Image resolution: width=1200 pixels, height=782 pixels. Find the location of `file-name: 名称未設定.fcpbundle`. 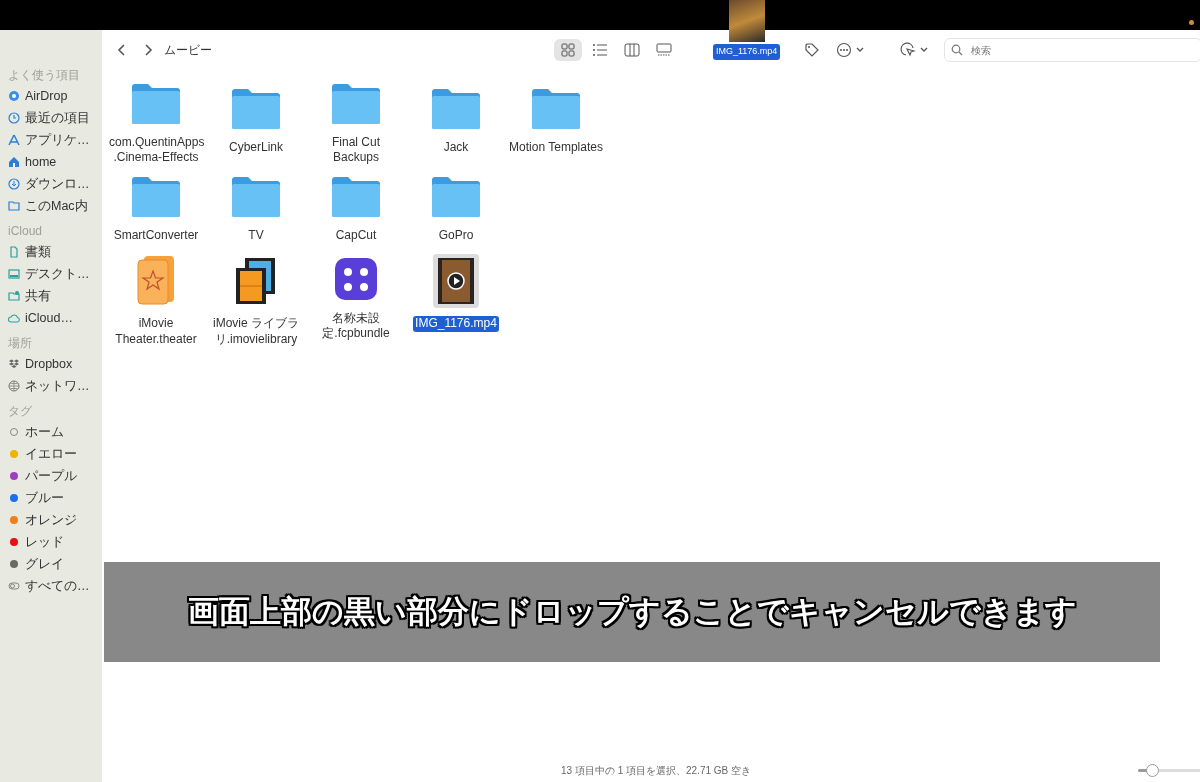

file-name: 名称未設定.fcpbundle is located at coordinates (356, 326).